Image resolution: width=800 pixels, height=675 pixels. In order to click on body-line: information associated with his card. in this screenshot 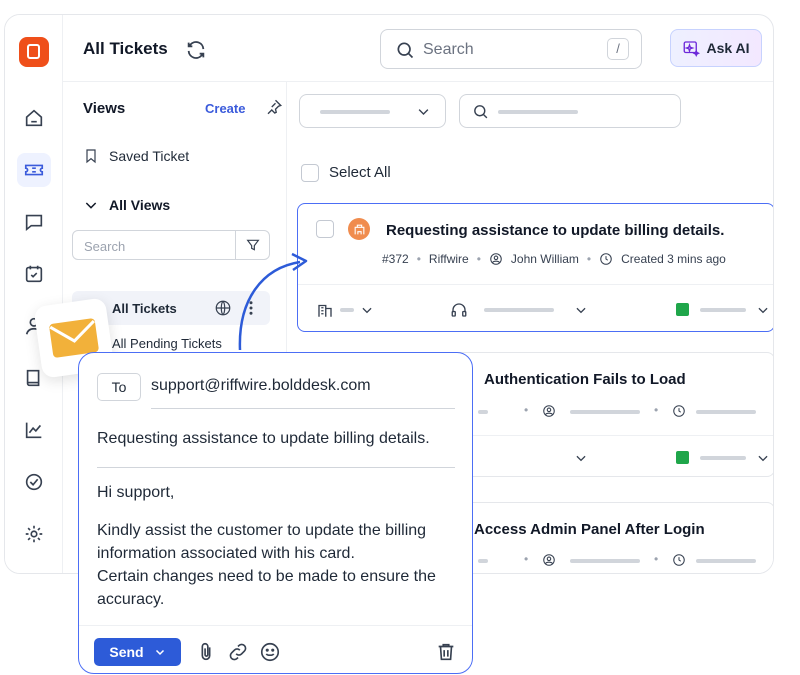, I will do `click(226, 553)`.